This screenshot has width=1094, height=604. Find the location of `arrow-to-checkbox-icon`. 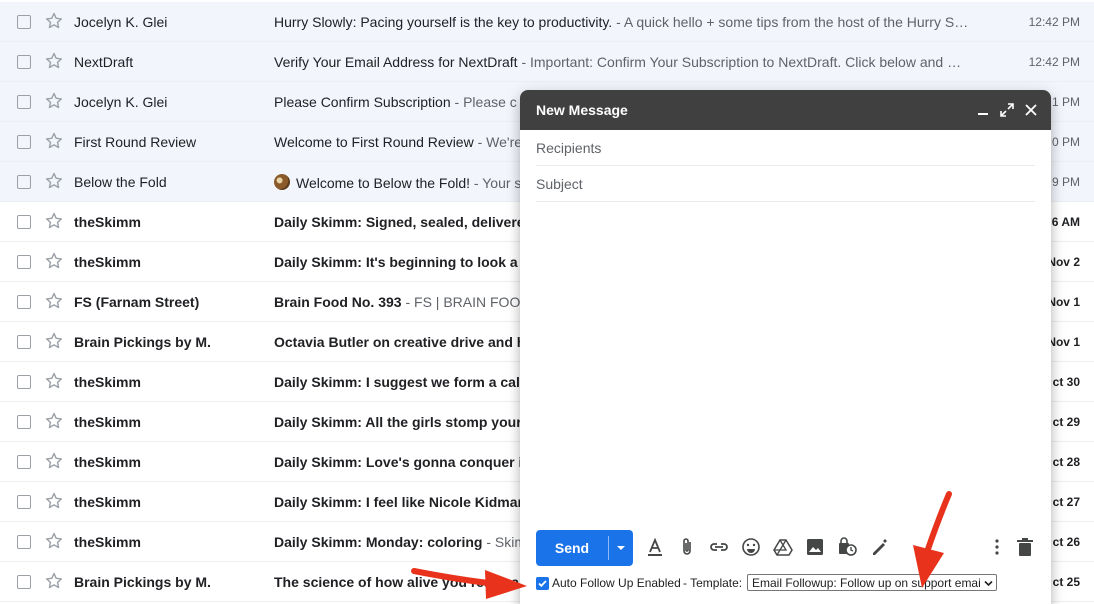

arrow-to-checkbox-icon is located at coordinates (469, 583).